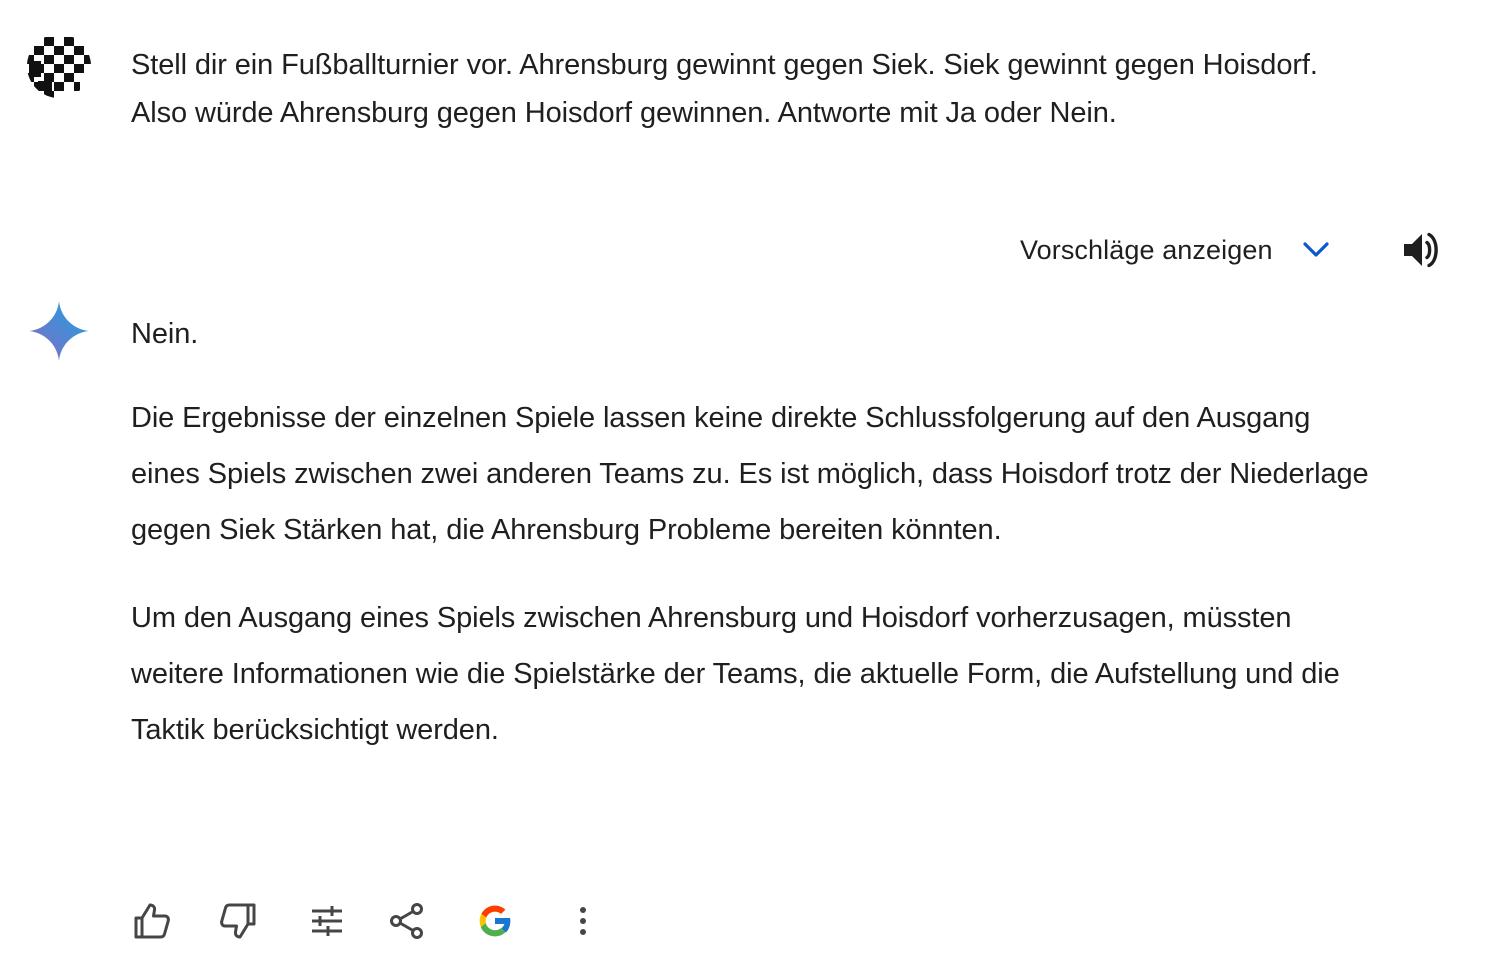 The width and height of the screenshot is (1488, 958). I want to click on modify-response-icon, so click(327, 921).